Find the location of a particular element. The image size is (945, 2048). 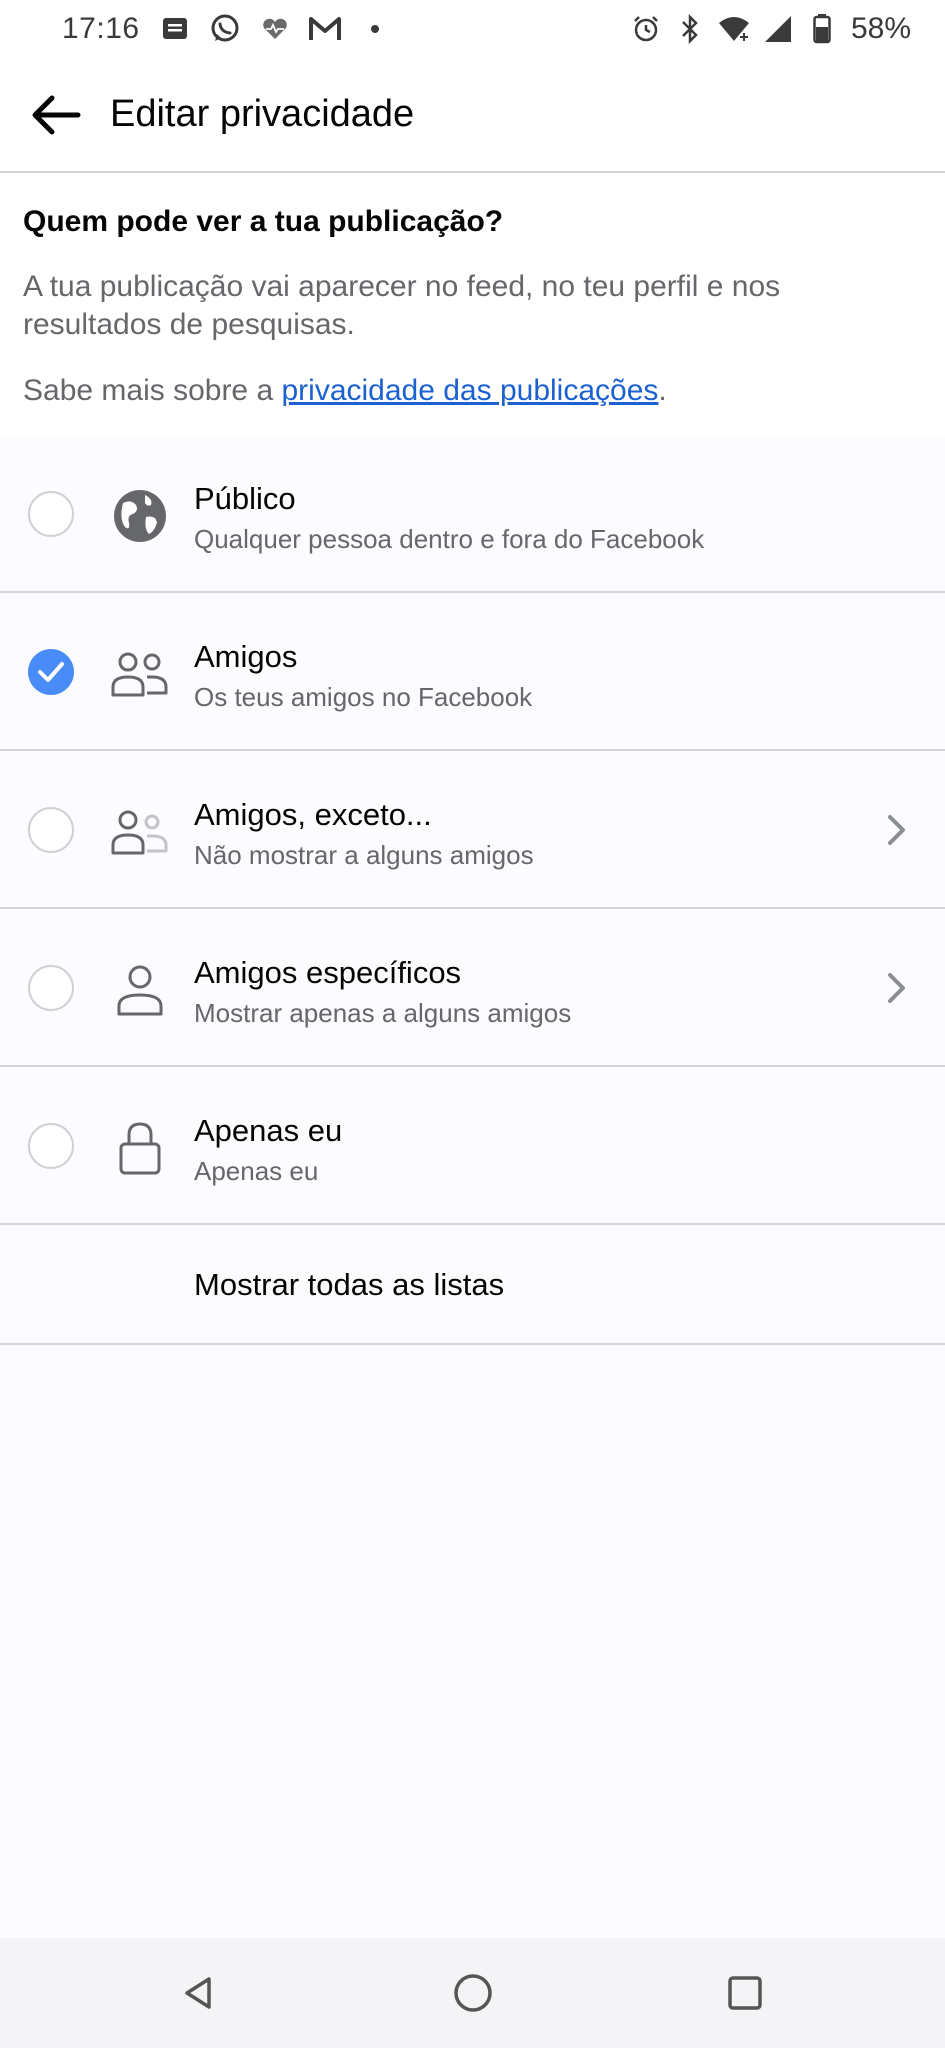

radio-amigos-exceto is located at coordinates (51, 830).